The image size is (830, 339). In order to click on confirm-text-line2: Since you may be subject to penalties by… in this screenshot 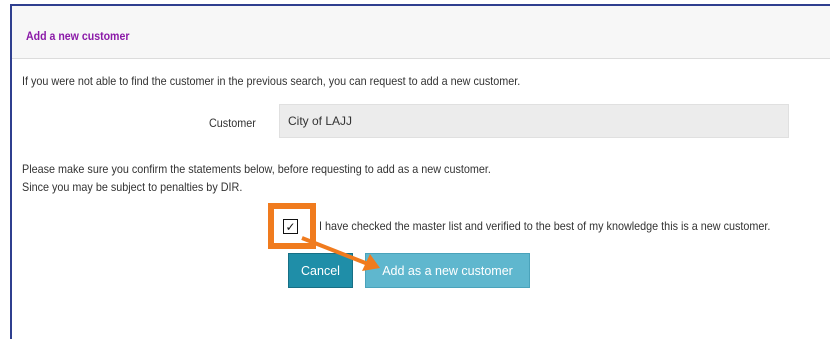, I will do `click(132, 187)`.